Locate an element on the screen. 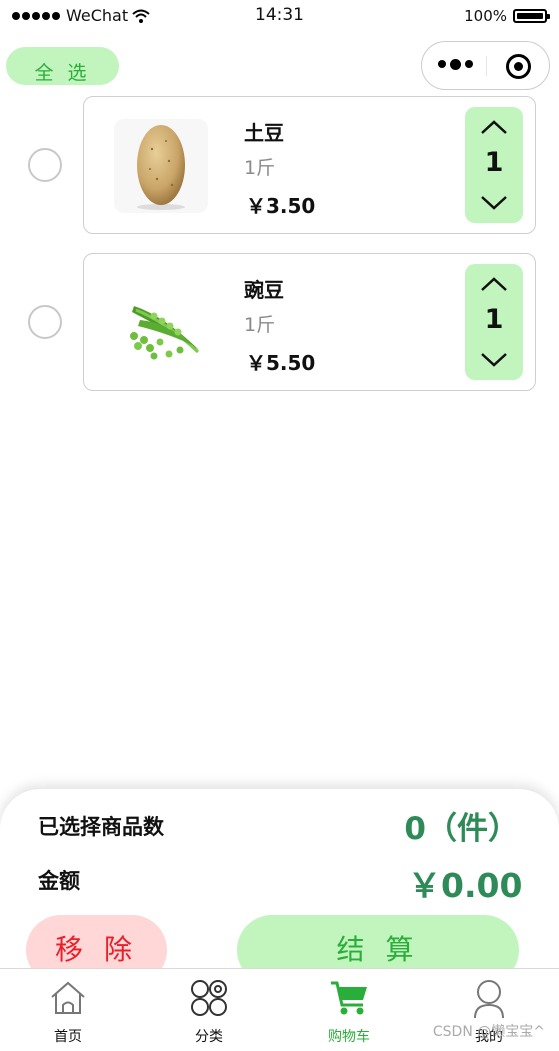  item-name: 土豆 is located at coordinates (264, 133).